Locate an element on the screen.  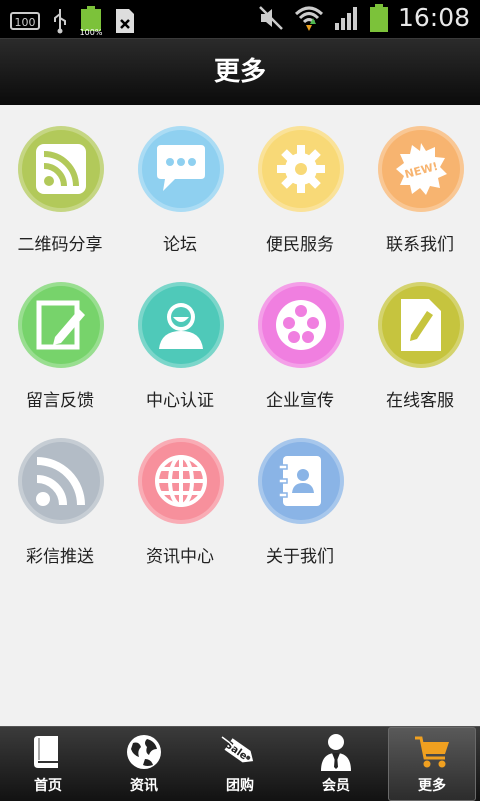
svg-text: 100% is located at coordinates (91, 32).